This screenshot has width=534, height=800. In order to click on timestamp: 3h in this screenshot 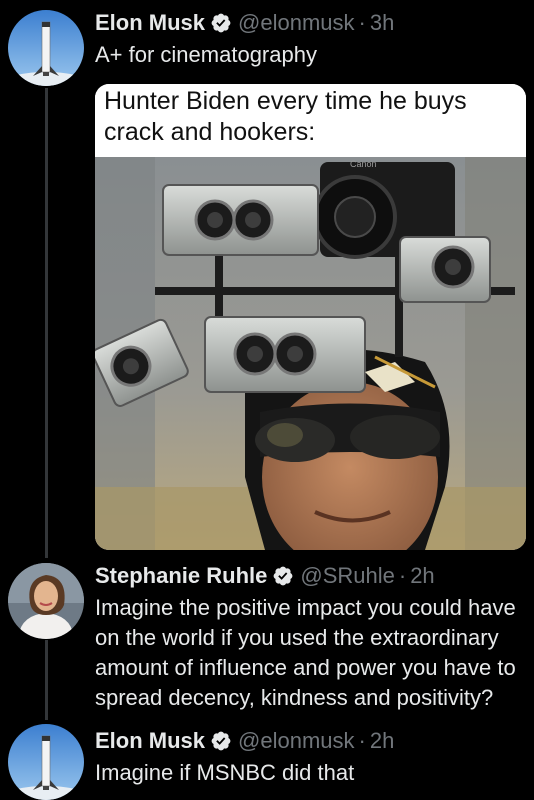, I will do `click(382, 23)`.